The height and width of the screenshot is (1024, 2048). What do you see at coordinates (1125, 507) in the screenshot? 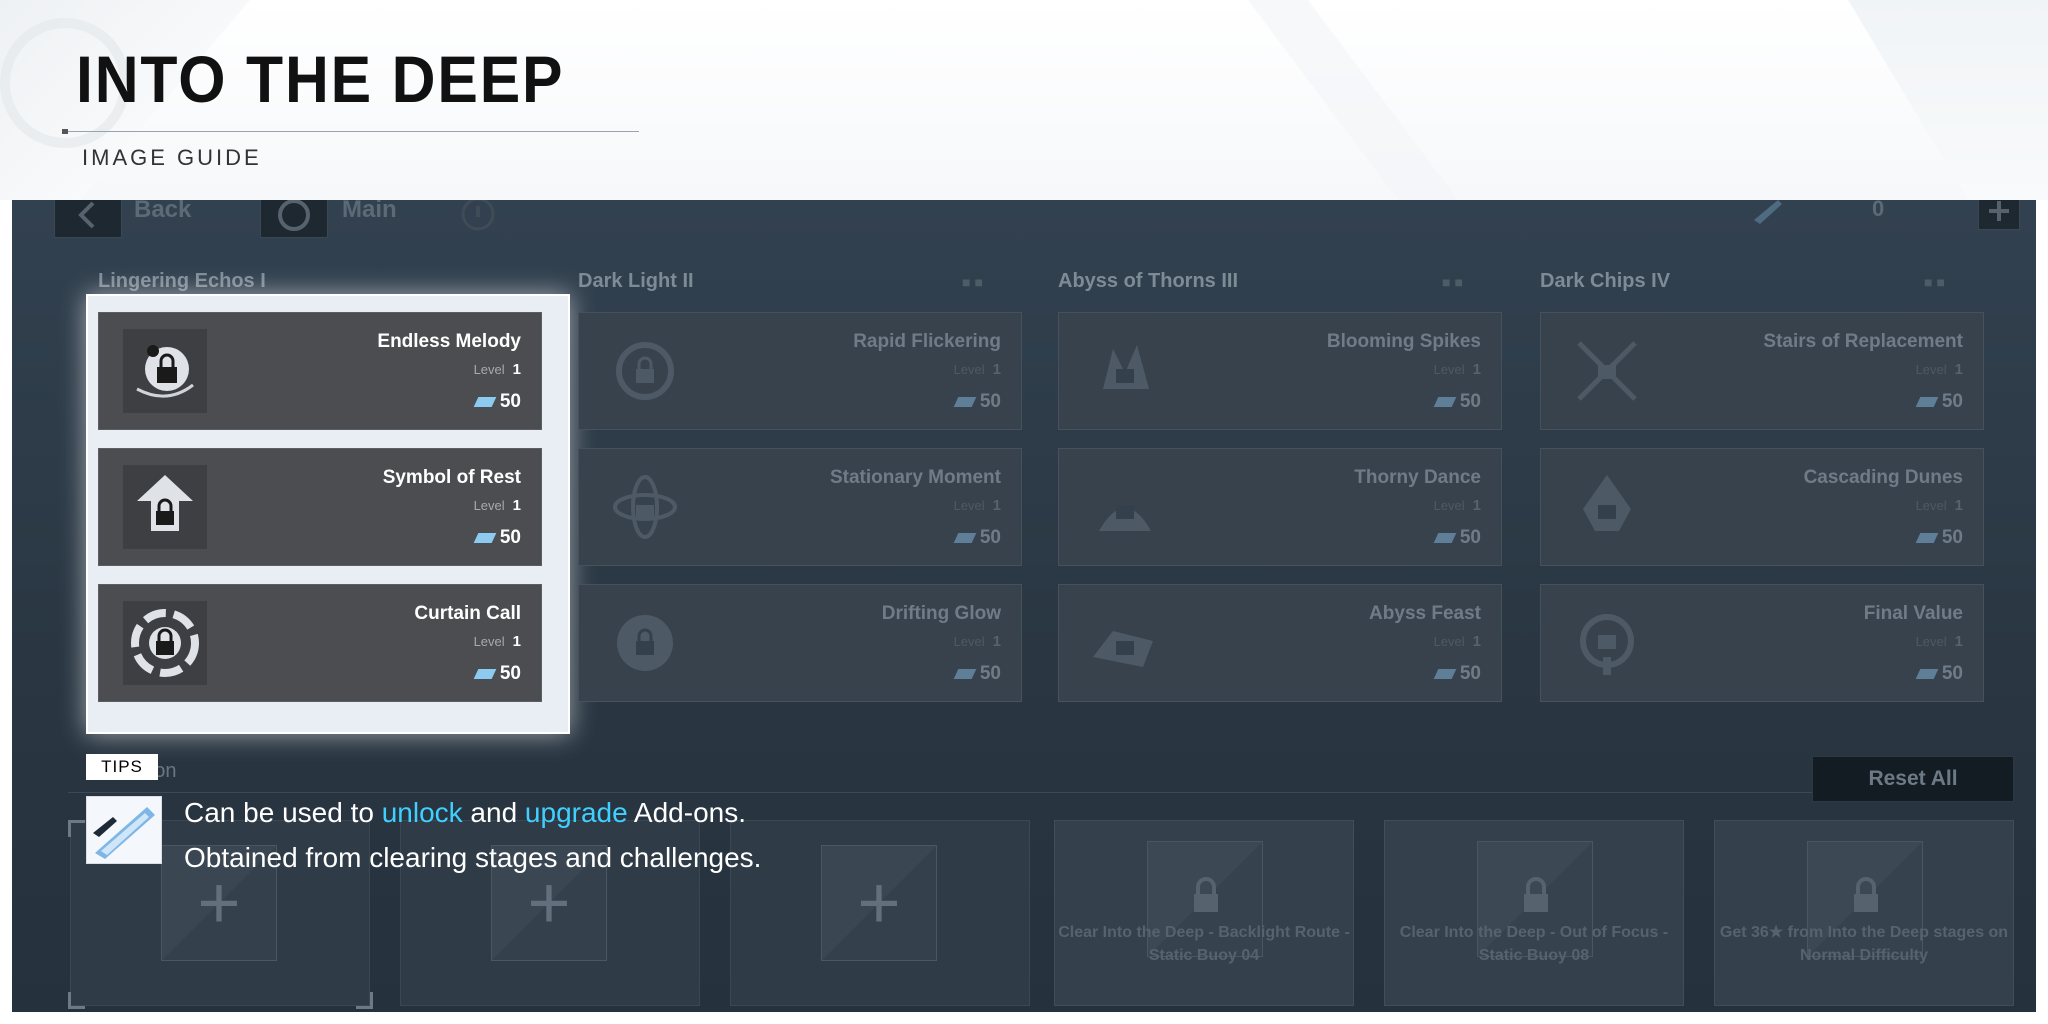
I see `thorn-lock-icon` at bounding box center [1125, 507].